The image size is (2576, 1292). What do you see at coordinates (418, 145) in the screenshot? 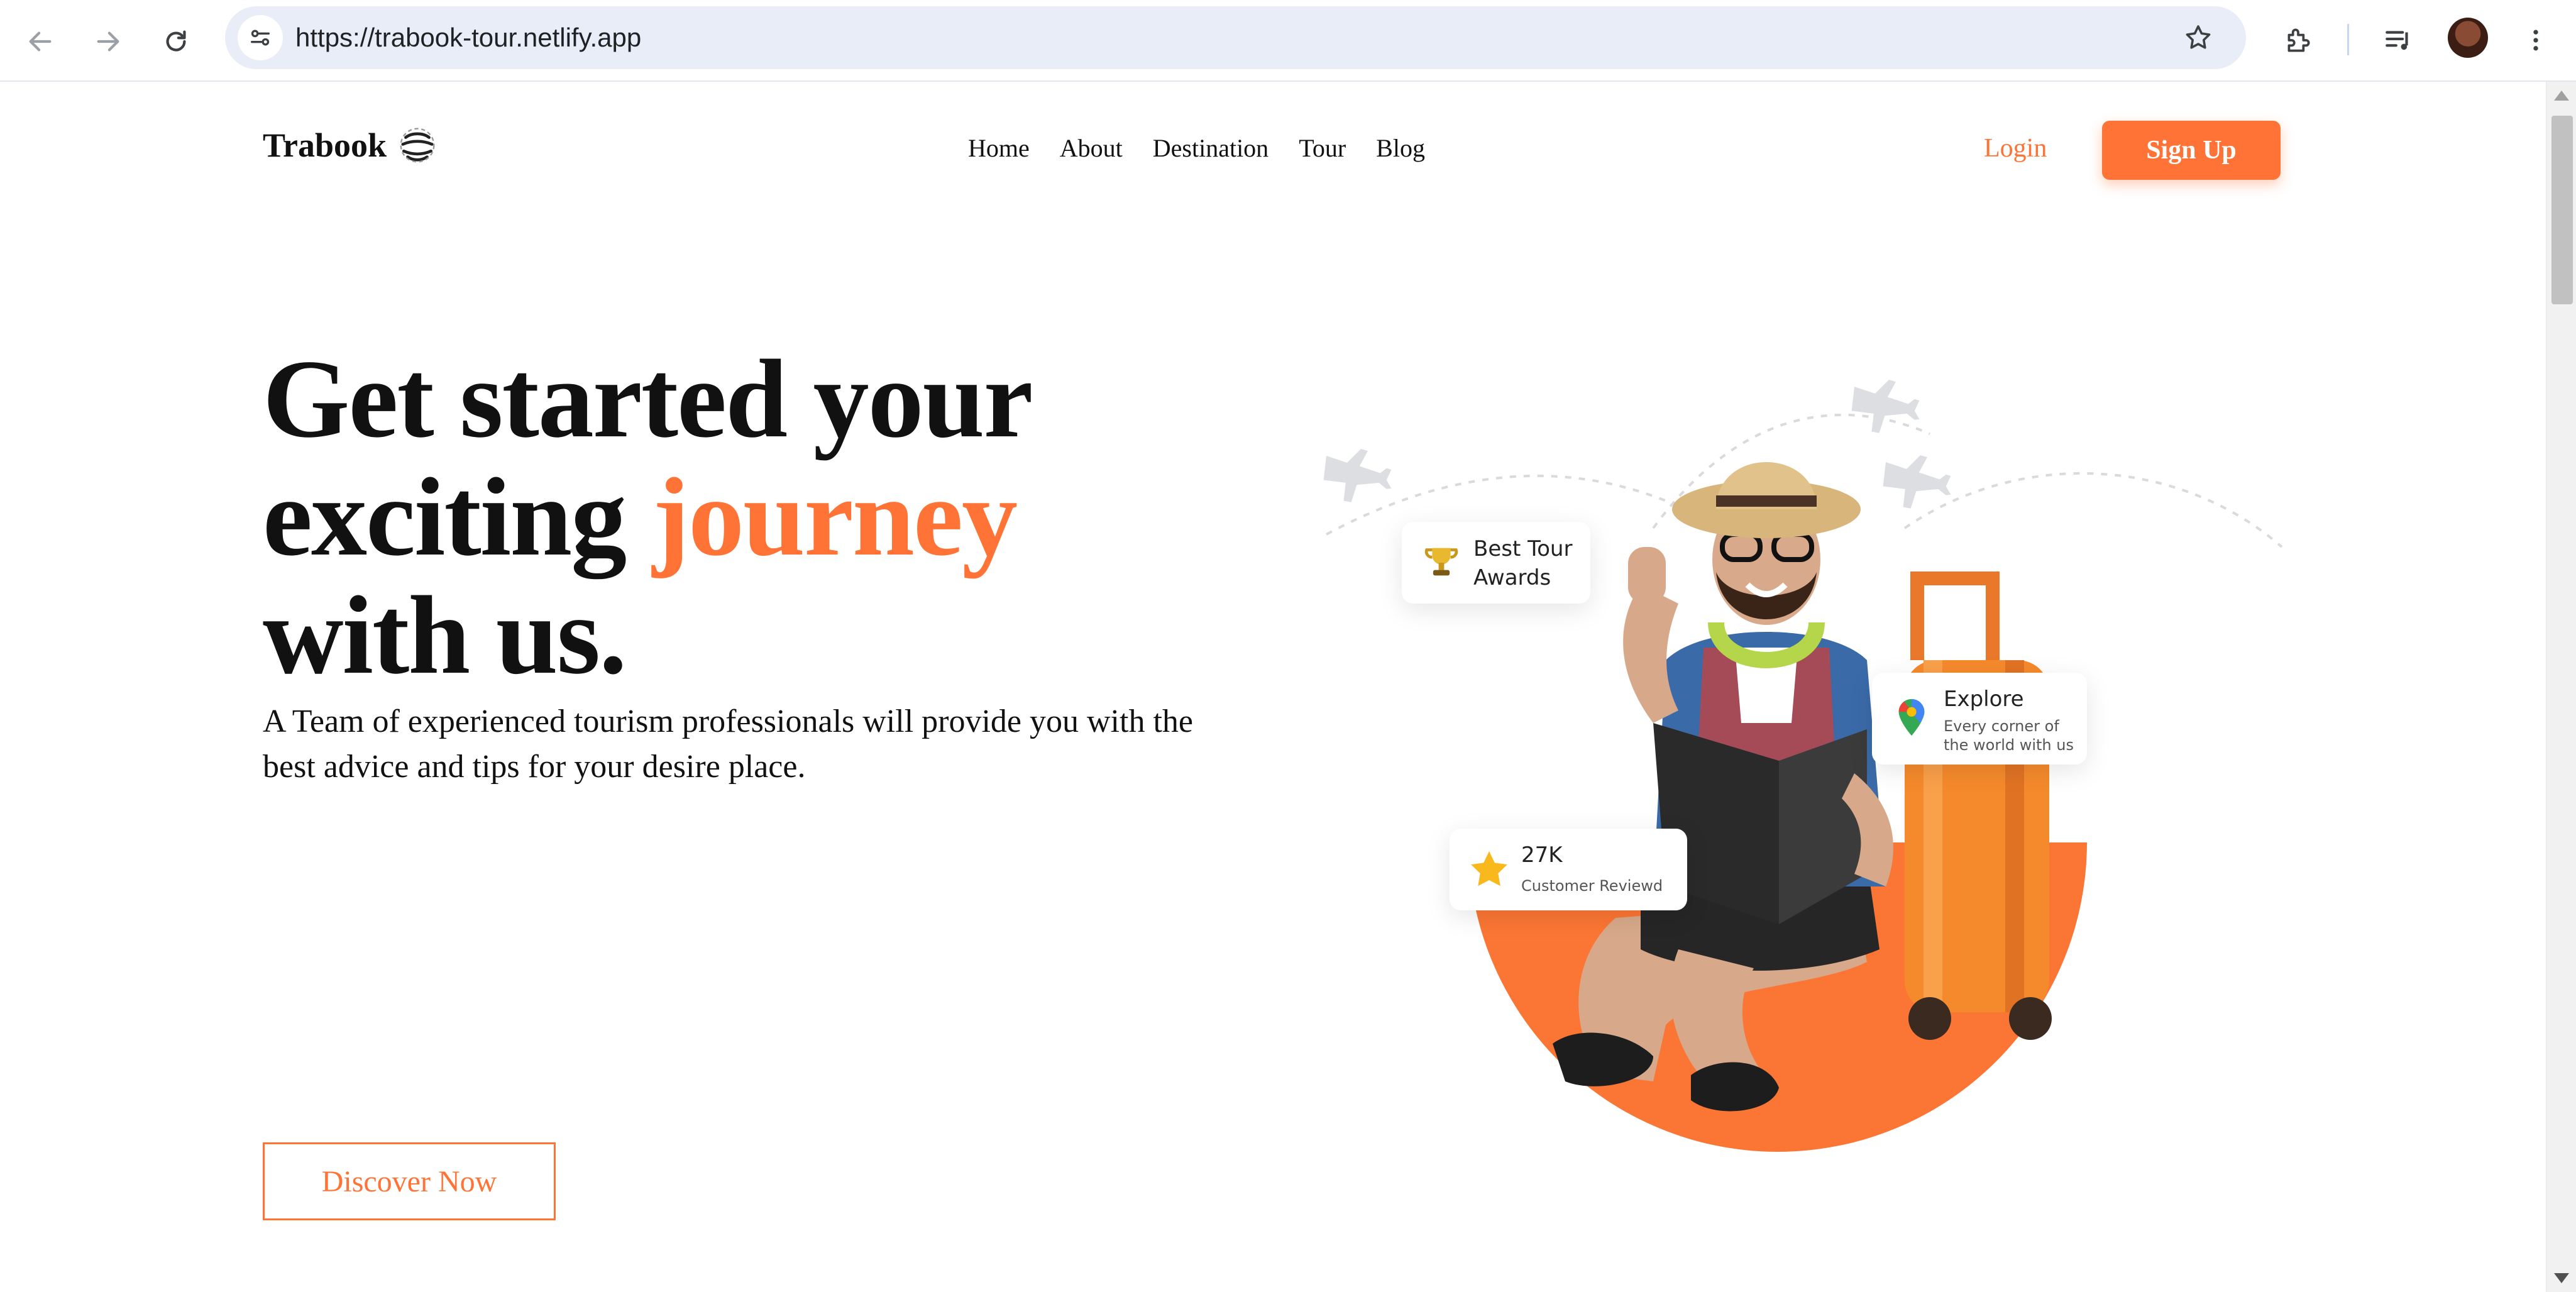
I see `globe-logo-icon` at bounding box center [418, 145].